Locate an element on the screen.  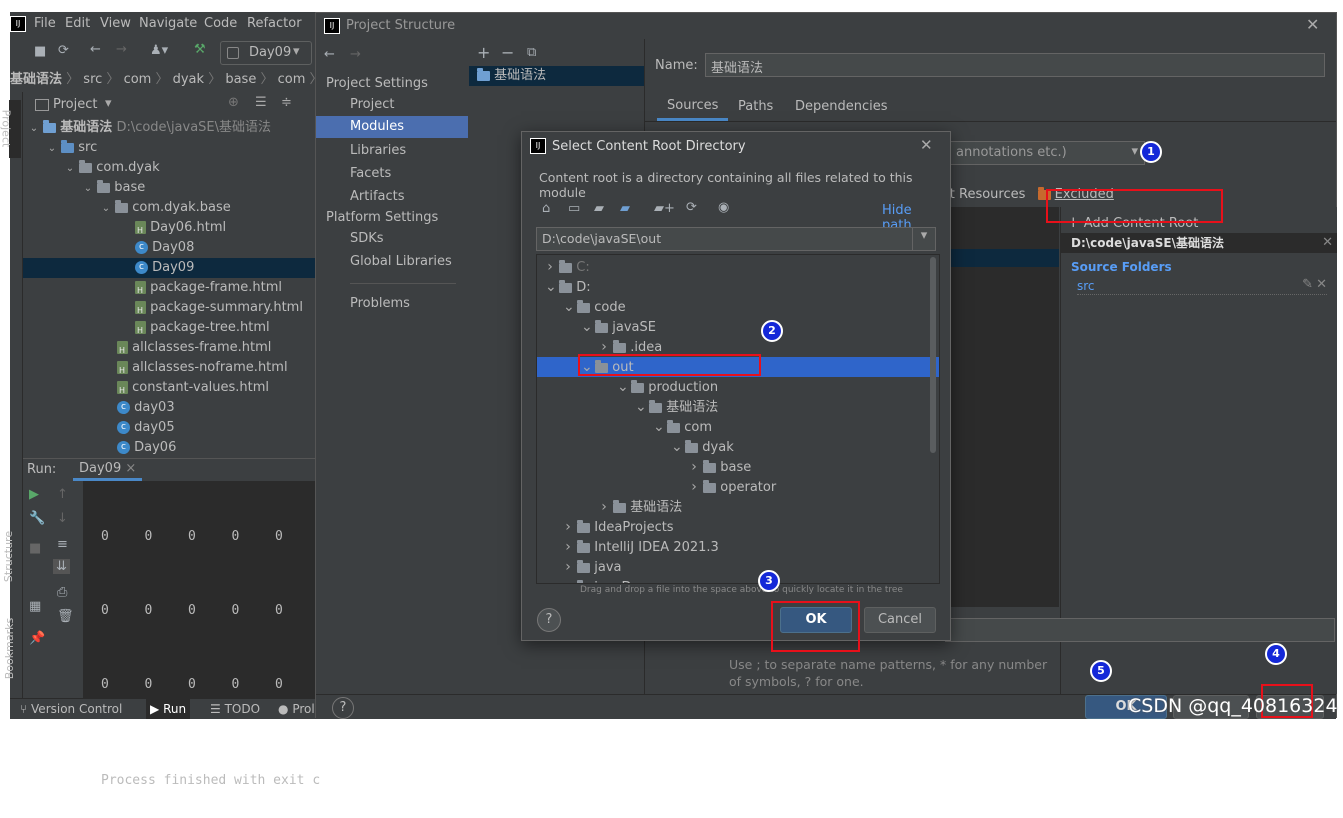
tree-item: › java is located at coordinates (738, 567).